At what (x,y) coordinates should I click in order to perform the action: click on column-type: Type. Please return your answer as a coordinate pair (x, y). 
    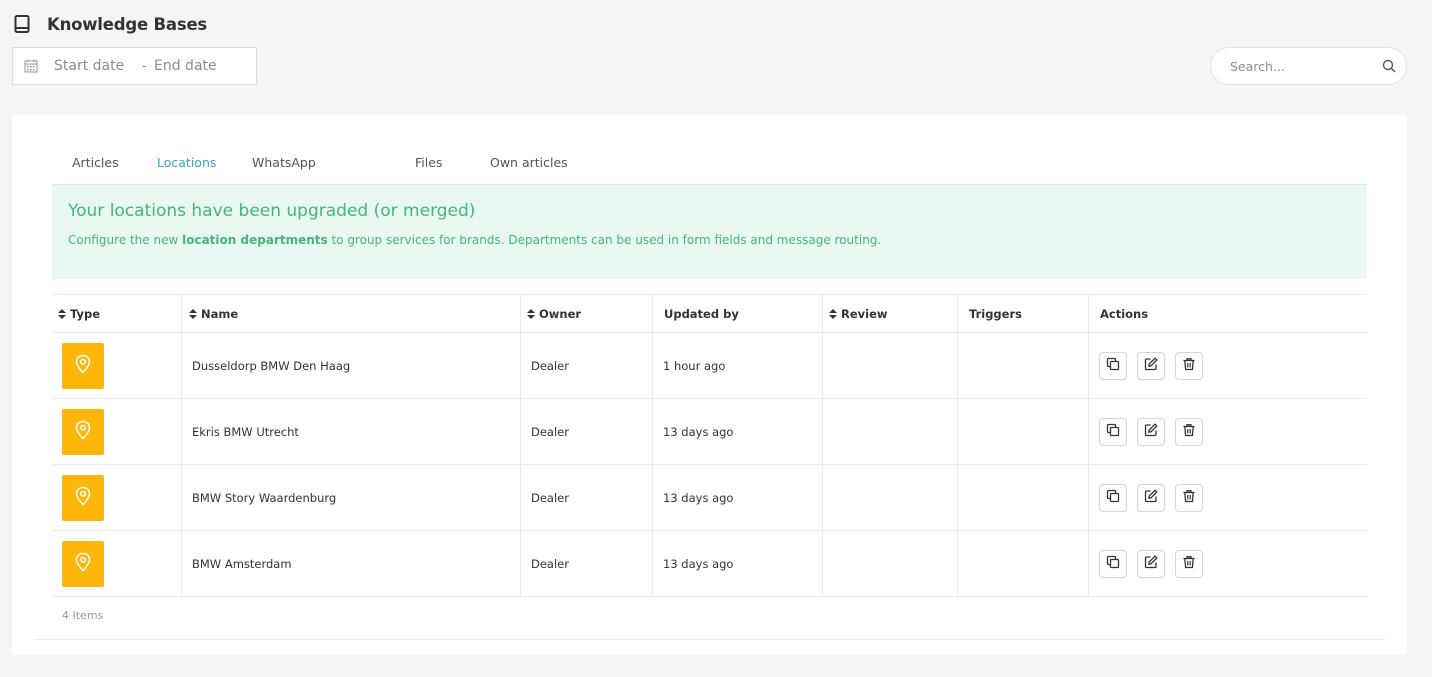
    Looking at the image, I should click on (117, 313).